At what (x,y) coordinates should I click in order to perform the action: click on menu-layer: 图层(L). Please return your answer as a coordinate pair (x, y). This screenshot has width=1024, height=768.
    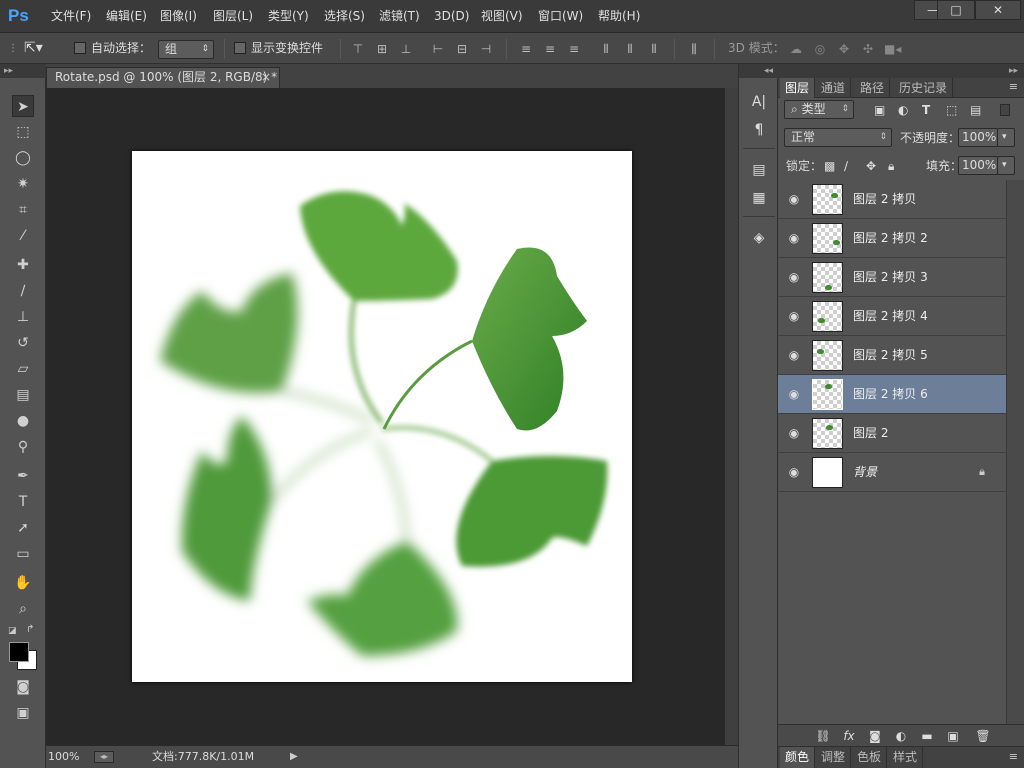
    Looking at the image, I should click on (233, 16).